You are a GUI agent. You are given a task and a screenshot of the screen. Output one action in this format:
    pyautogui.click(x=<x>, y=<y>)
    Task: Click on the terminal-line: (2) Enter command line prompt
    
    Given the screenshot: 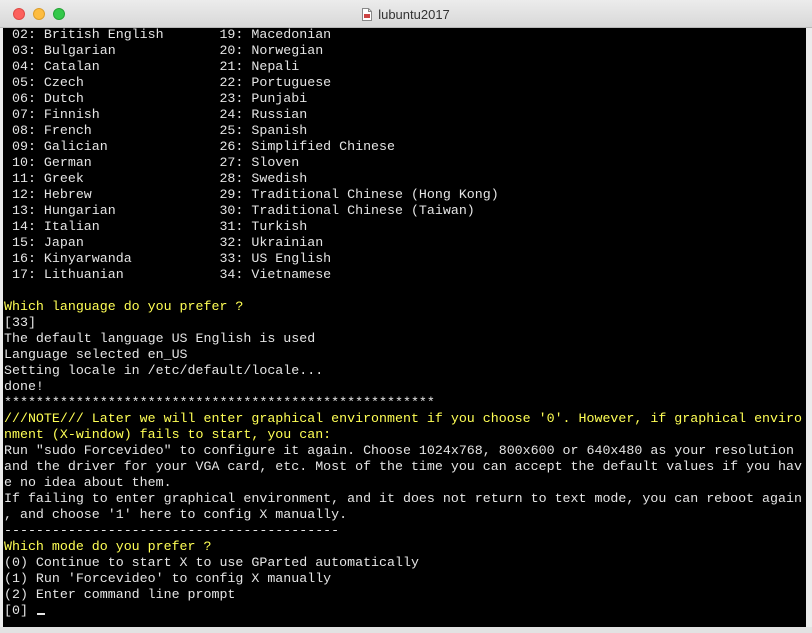 What is the action you would take?
    pyautogui.click(x=120, y=594)
    